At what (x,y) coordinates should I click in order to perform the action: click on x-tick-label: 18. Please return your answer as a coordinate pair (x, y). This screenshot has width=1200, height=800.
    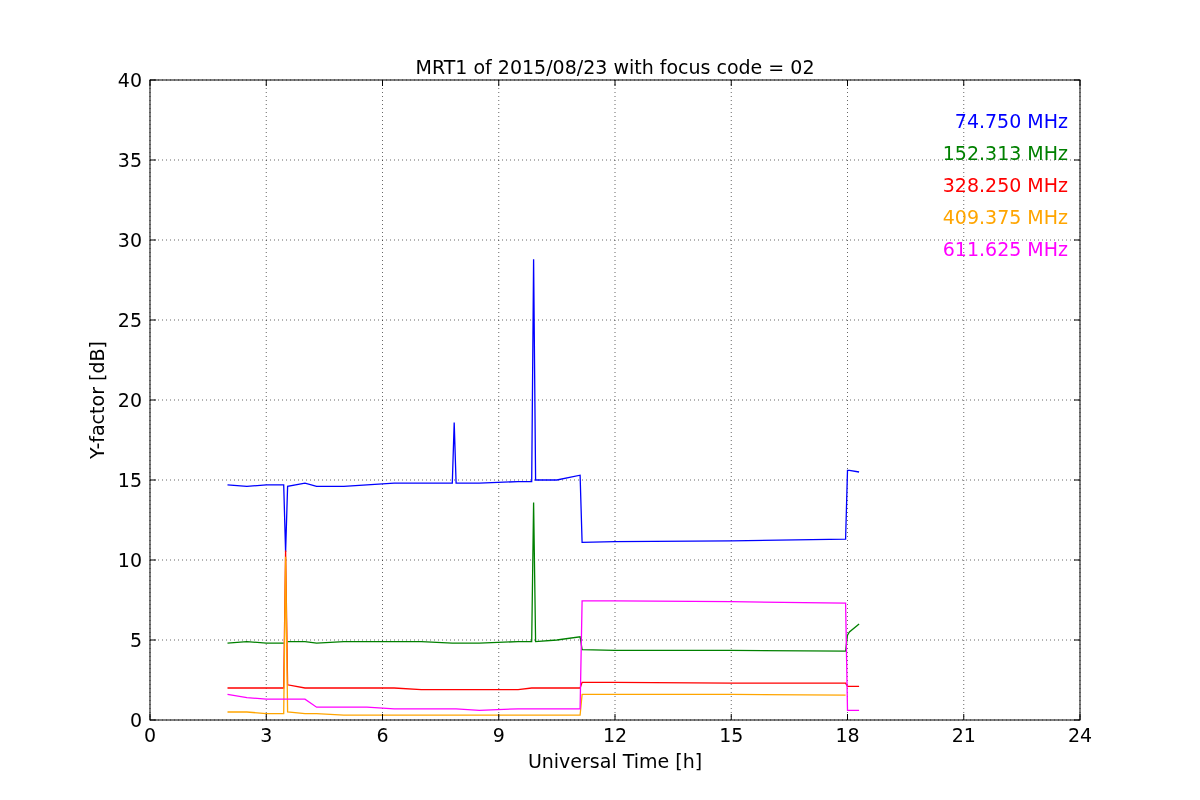
    Looking at the image, I should click on (847, 735).